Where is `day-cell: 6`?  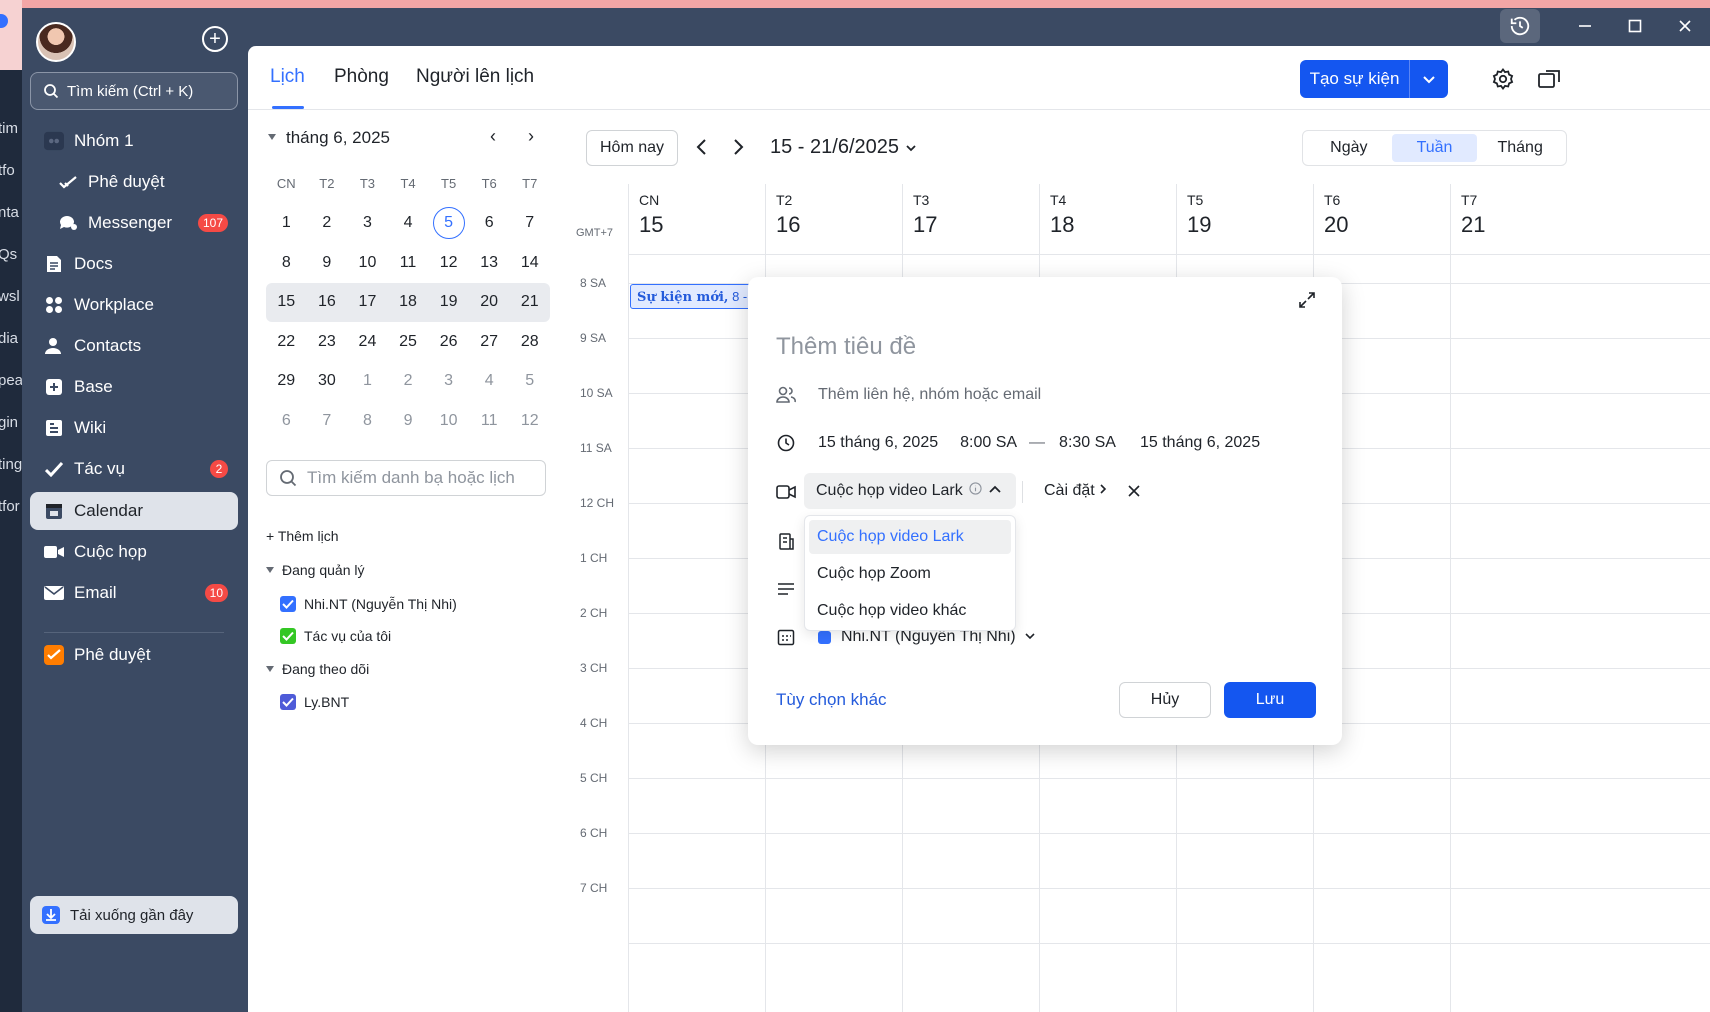 day-cell: 6 is located at coordinates (489, 223).